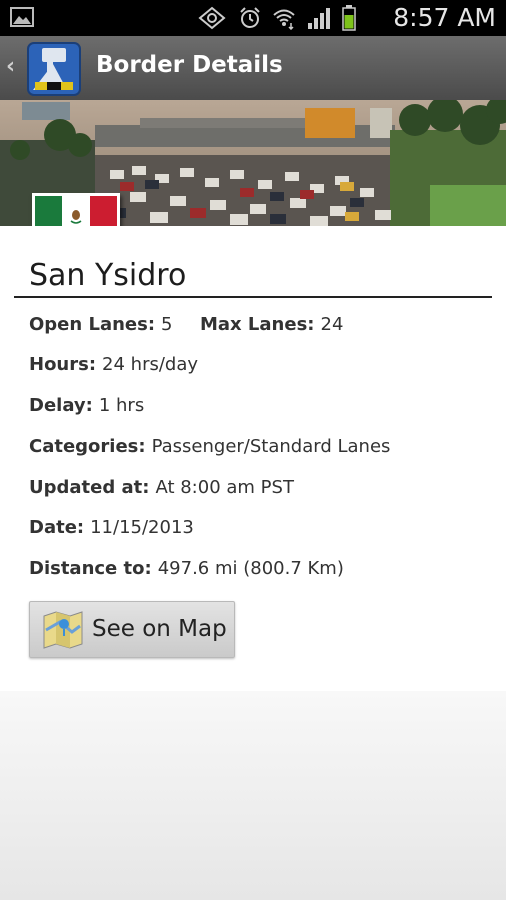  What do you see at coordinates (349, 18) in the screenshot?
I see `battery-icon` at bounding box center [349, 18].